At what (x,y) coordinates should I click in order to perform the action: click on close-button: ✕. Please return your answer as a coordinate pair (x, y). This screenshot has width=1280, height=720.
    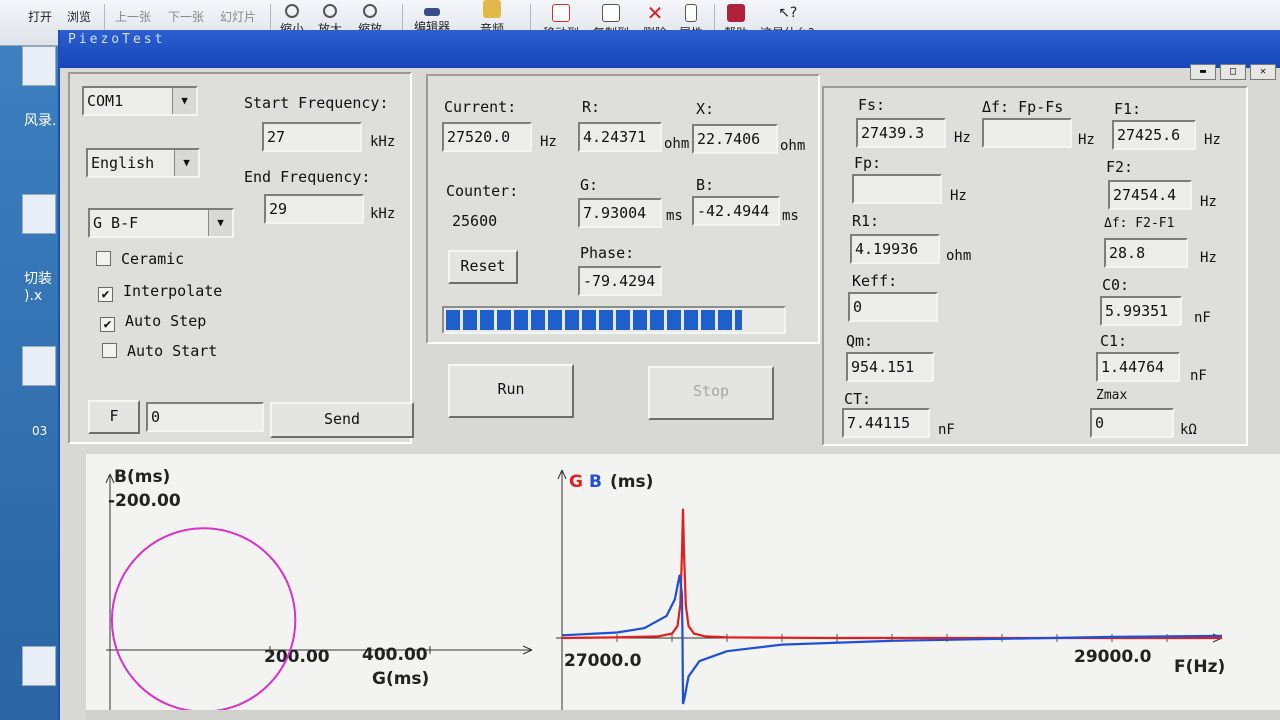
    Looking at the image, I should click on (1263, 72).